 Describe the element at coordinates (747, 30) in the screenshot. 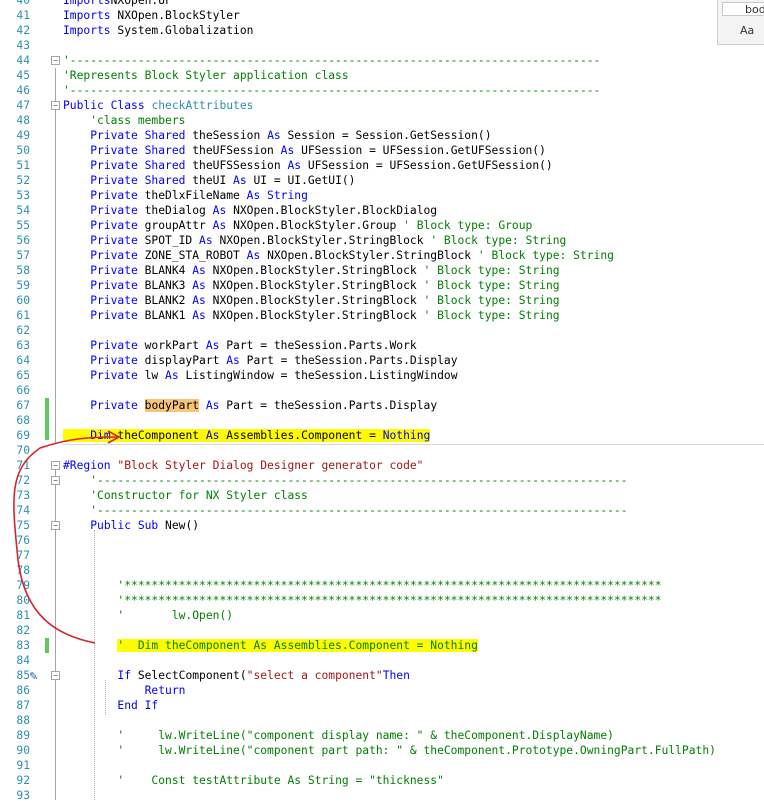

I see `match-case-icon: Aa` at that location.